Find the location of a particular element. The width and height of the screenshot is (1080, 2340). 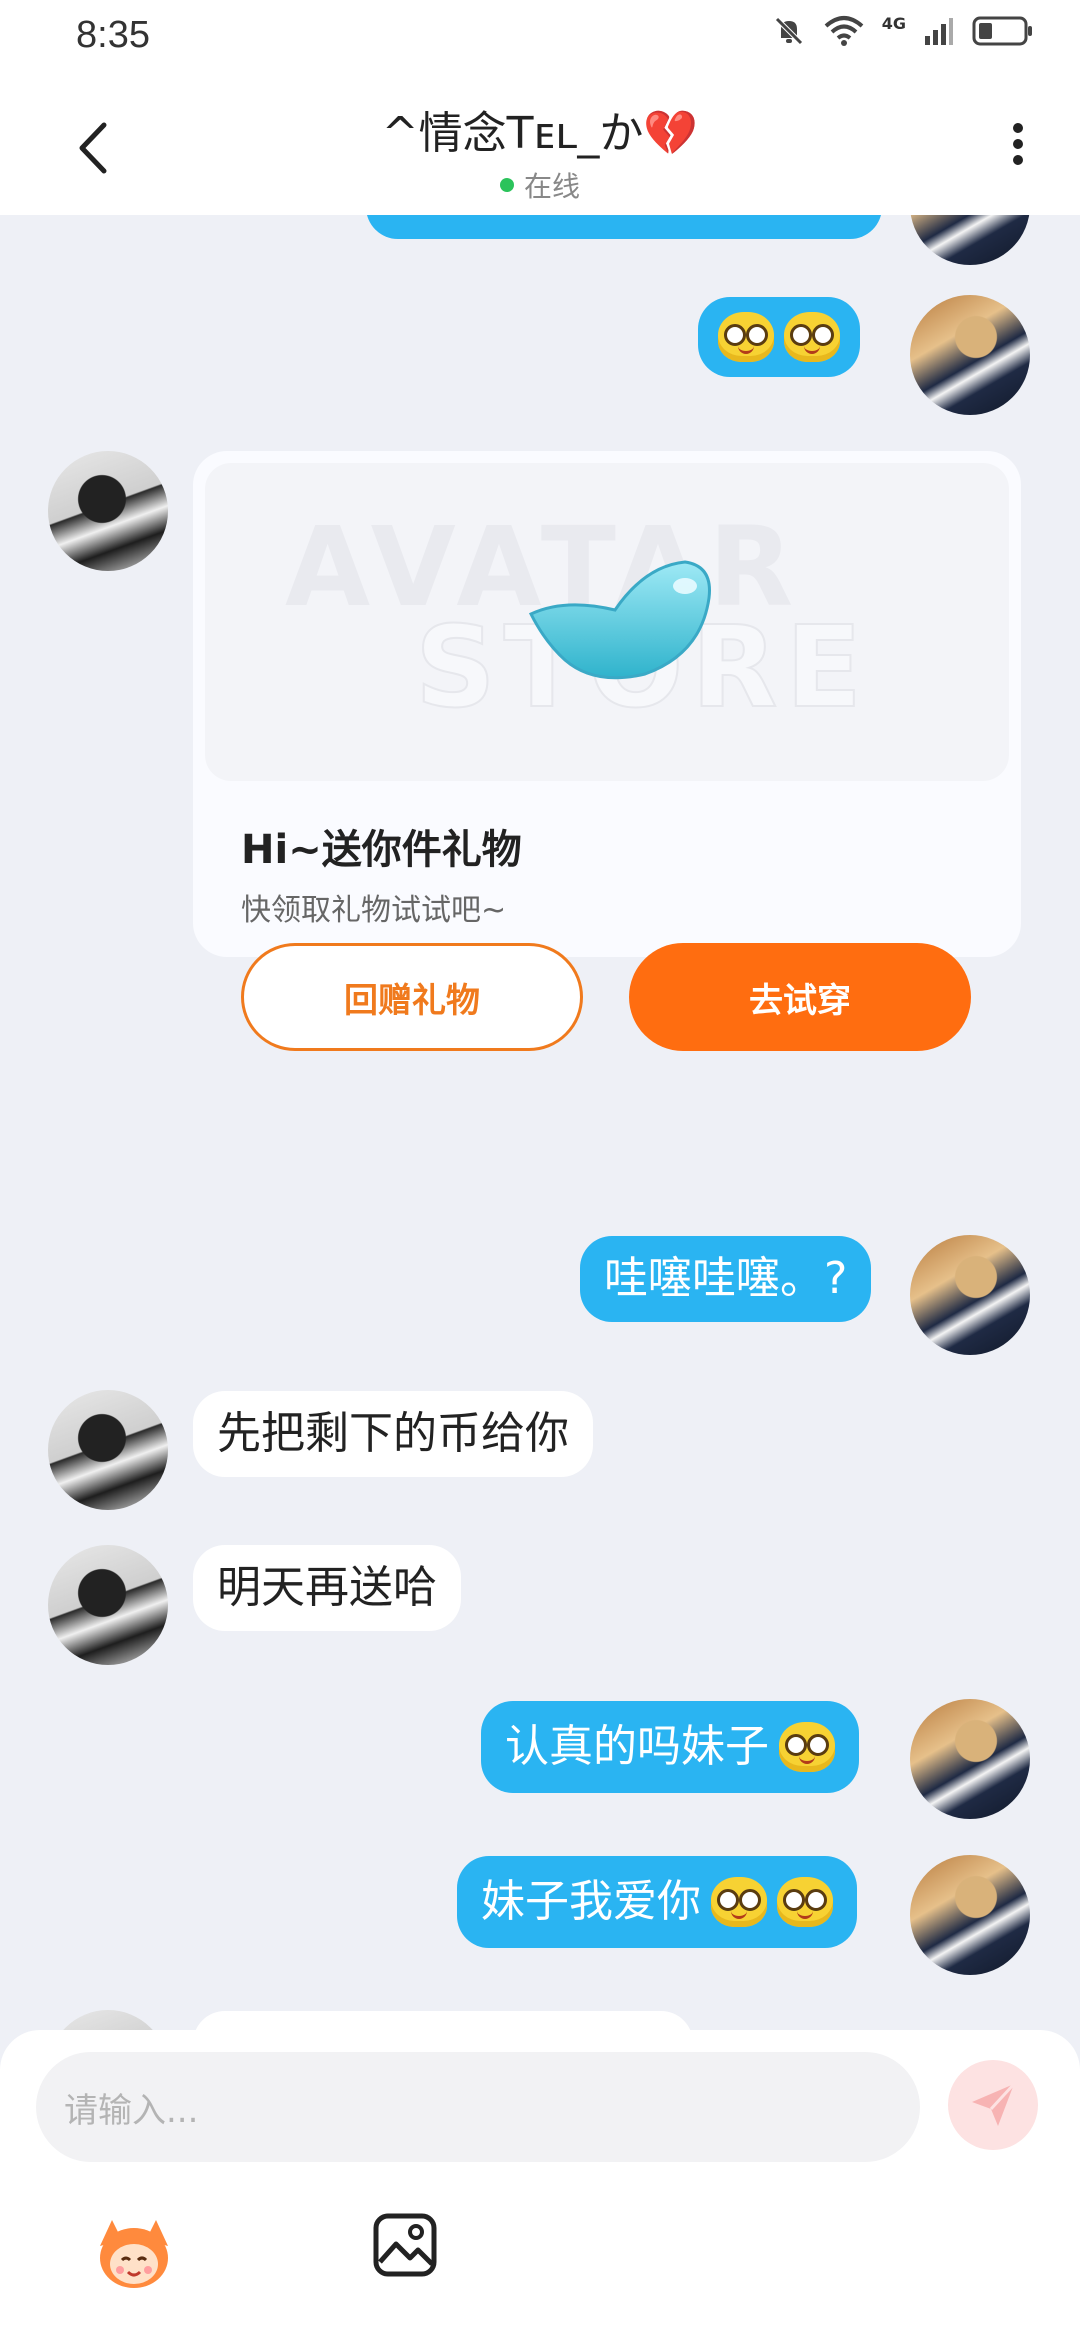

online-status: 在线 is located at coordinates (540, 185).